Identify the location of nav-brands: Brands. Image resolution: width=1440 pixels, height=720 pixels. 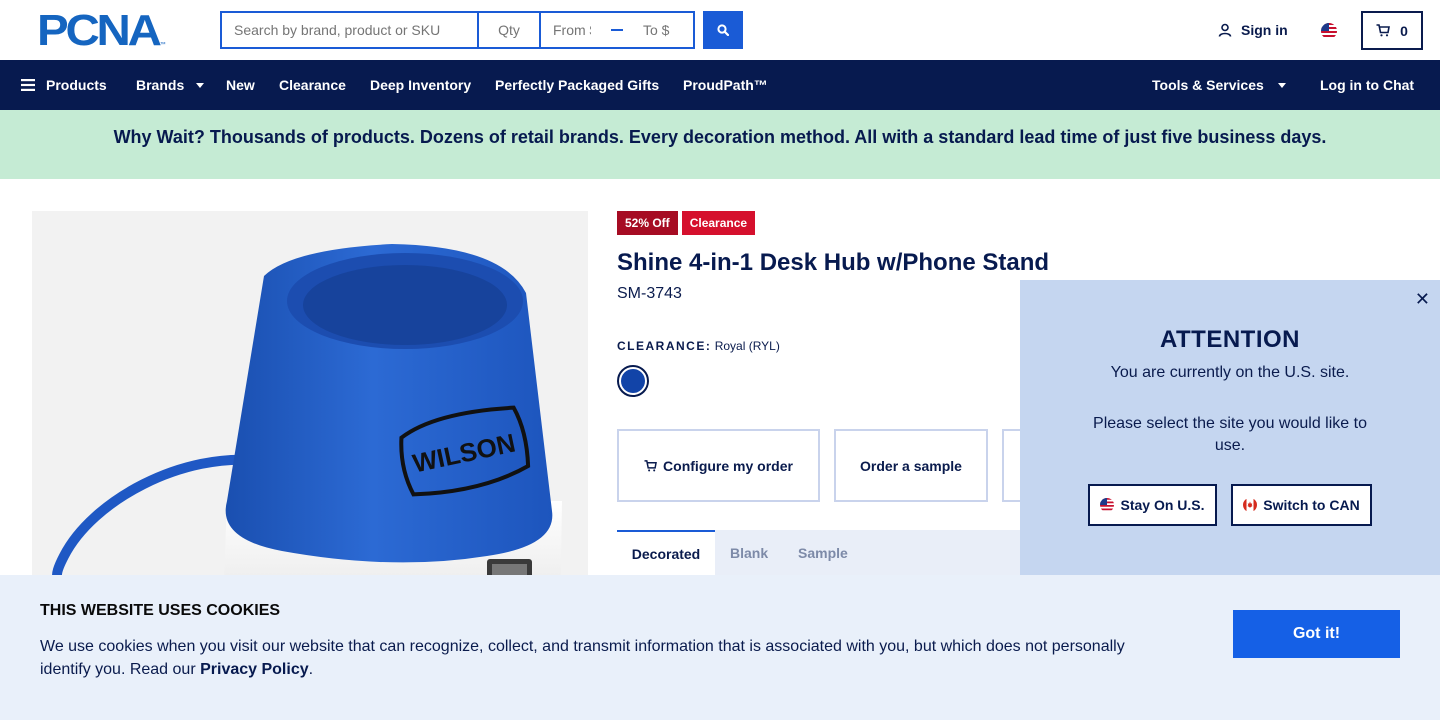
(170, 85).